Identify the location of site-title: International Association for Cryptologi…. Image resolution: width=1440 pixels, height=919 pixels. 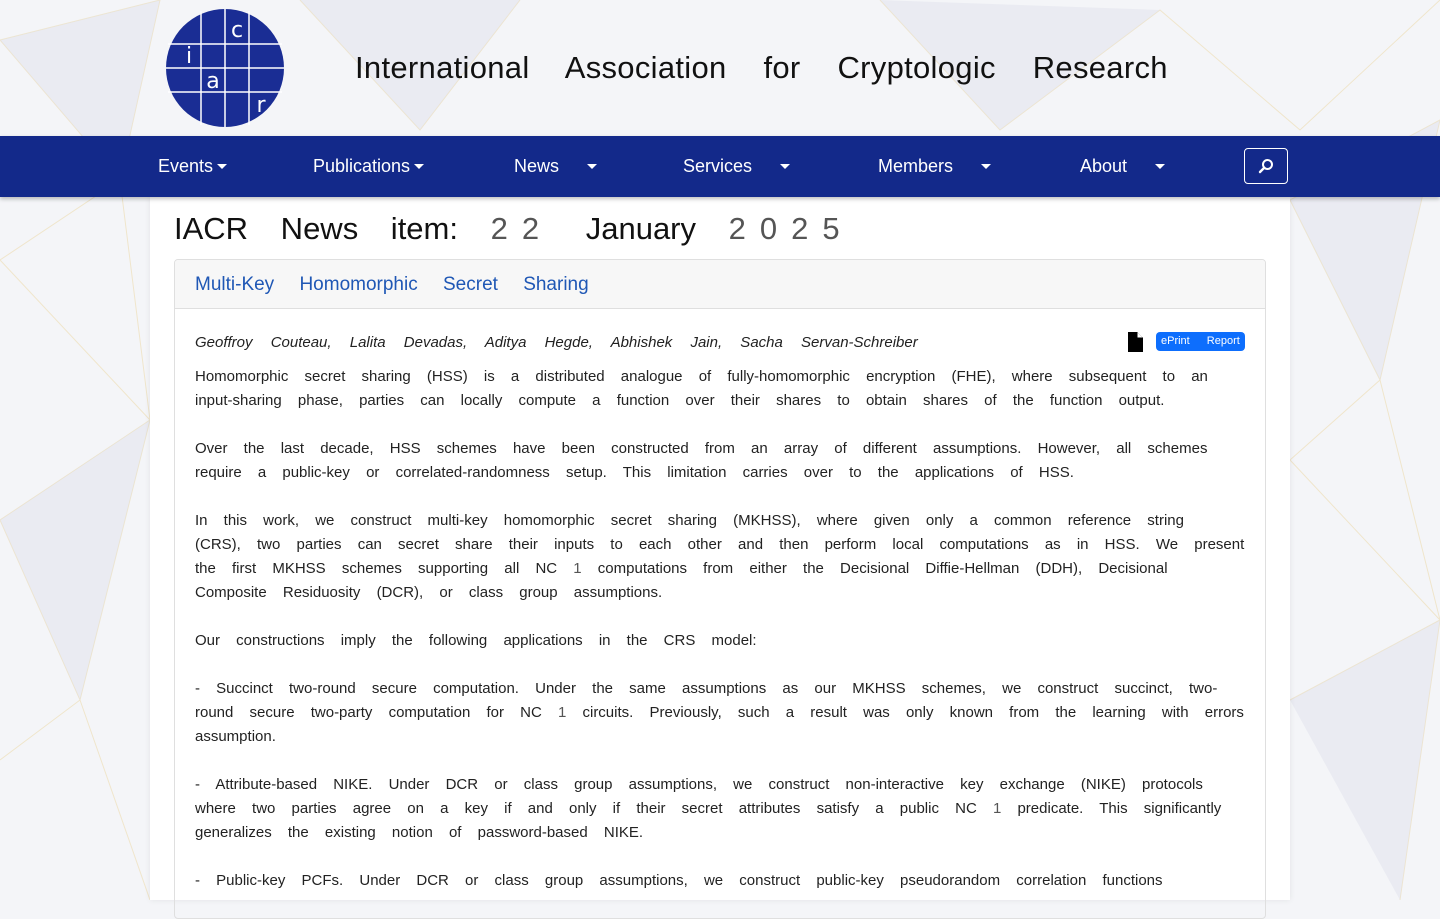
(761, 67).